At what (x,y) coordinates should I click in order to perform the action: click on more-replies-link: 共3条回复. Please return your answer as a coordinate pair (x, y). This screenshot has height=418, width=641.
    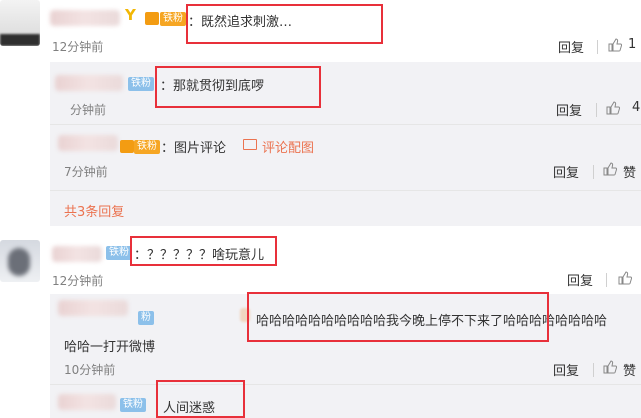
    Looking at the image, I should click on (94, 210).